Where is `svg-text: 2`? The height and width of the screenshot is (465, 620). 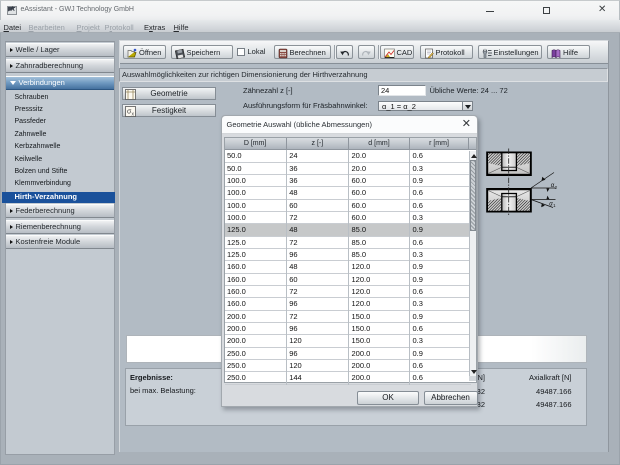 svg-text: 2 is located at coordinates (556, 187).